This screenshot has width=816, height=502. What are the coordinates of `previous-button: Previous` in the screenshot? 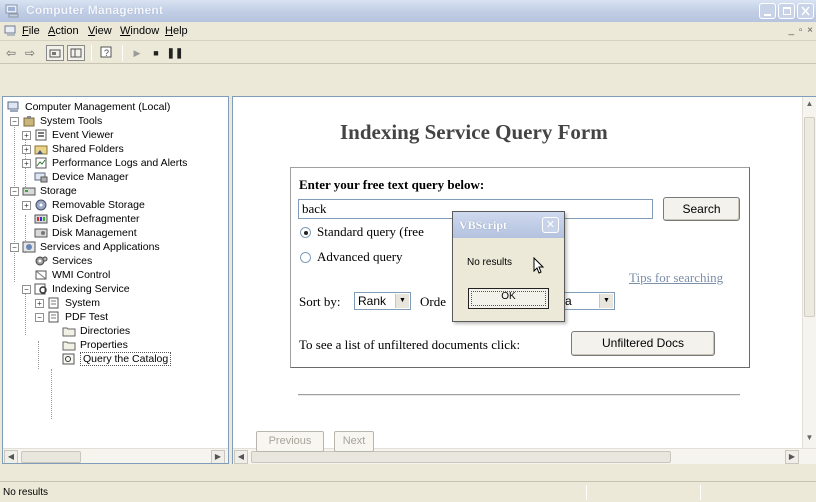 It's located at (290, 441).